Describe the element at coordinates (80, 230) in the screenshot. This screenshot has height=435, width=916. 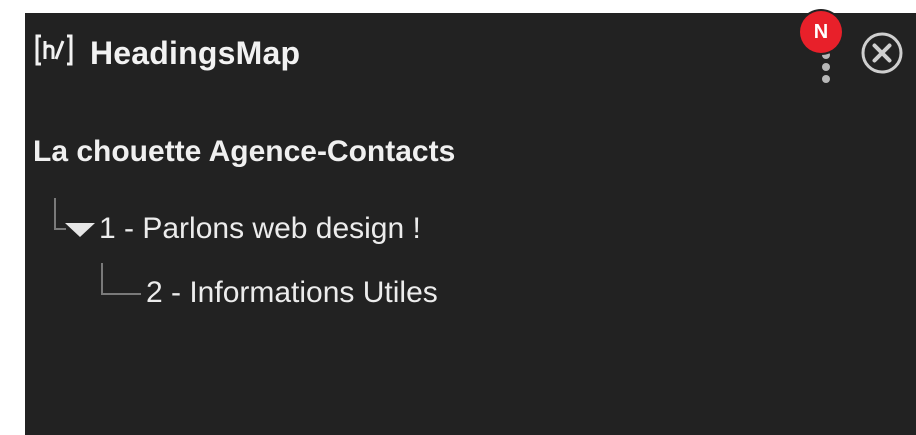
I see `expand-triangle-icon` at that location.